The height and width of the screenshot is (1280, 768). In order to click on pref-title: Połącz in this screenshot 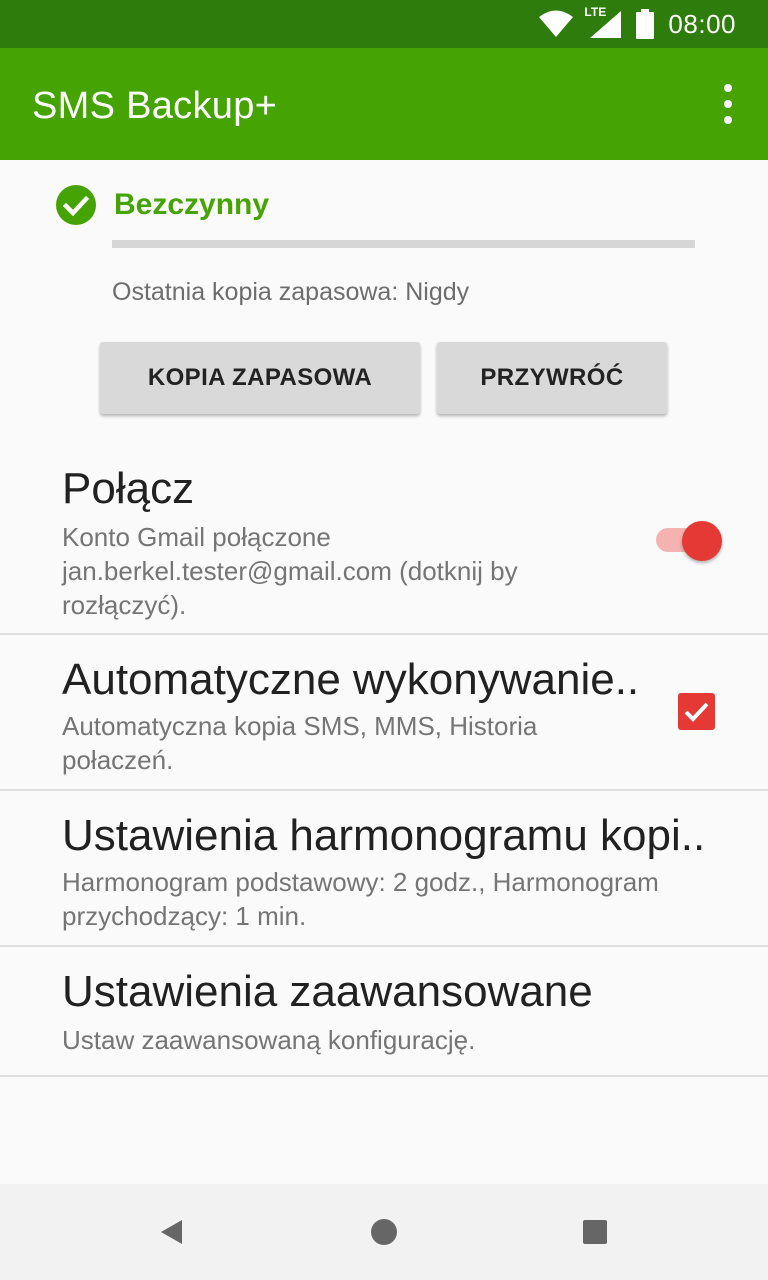, I will do `click(128, 488)`.